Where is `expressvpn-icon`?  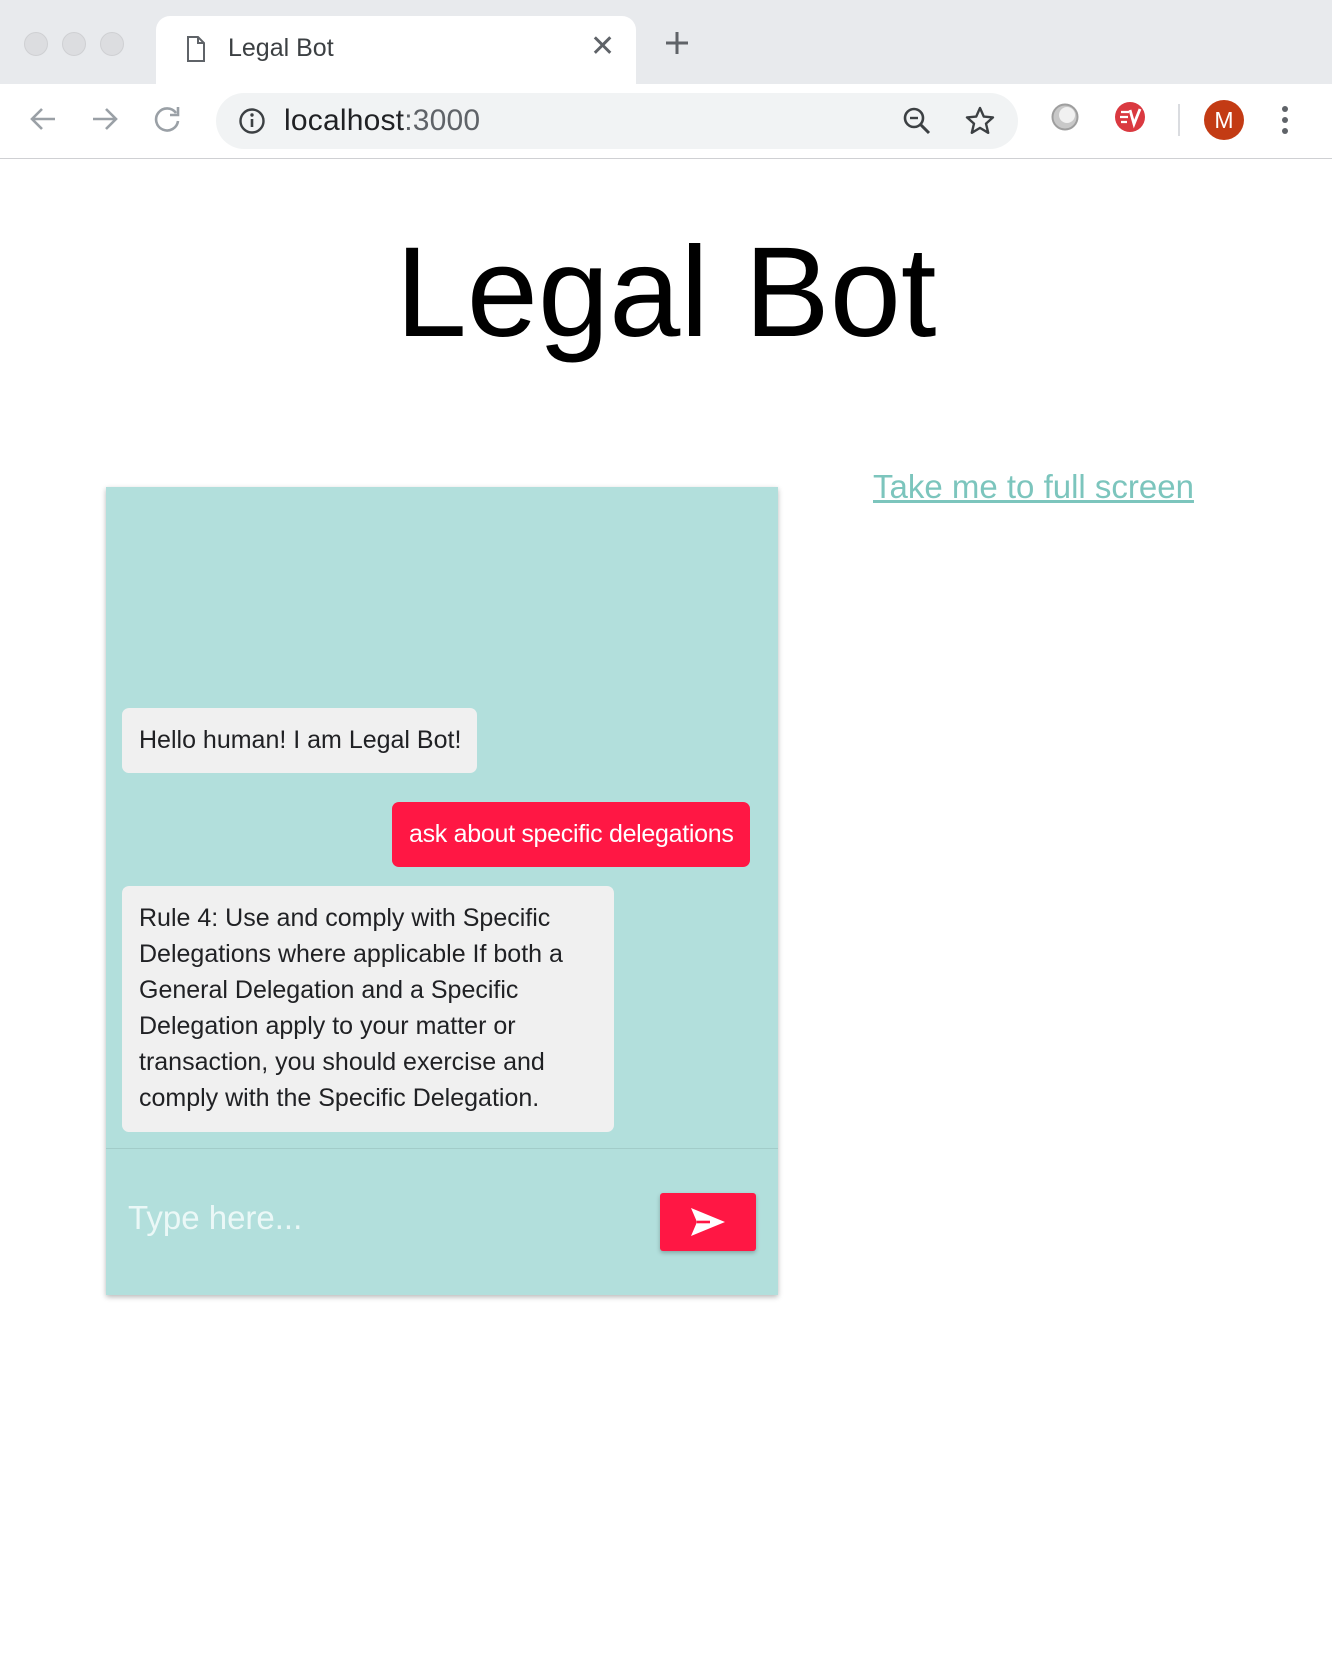
expressvpn-icon is located at coordinates (1130, 119).